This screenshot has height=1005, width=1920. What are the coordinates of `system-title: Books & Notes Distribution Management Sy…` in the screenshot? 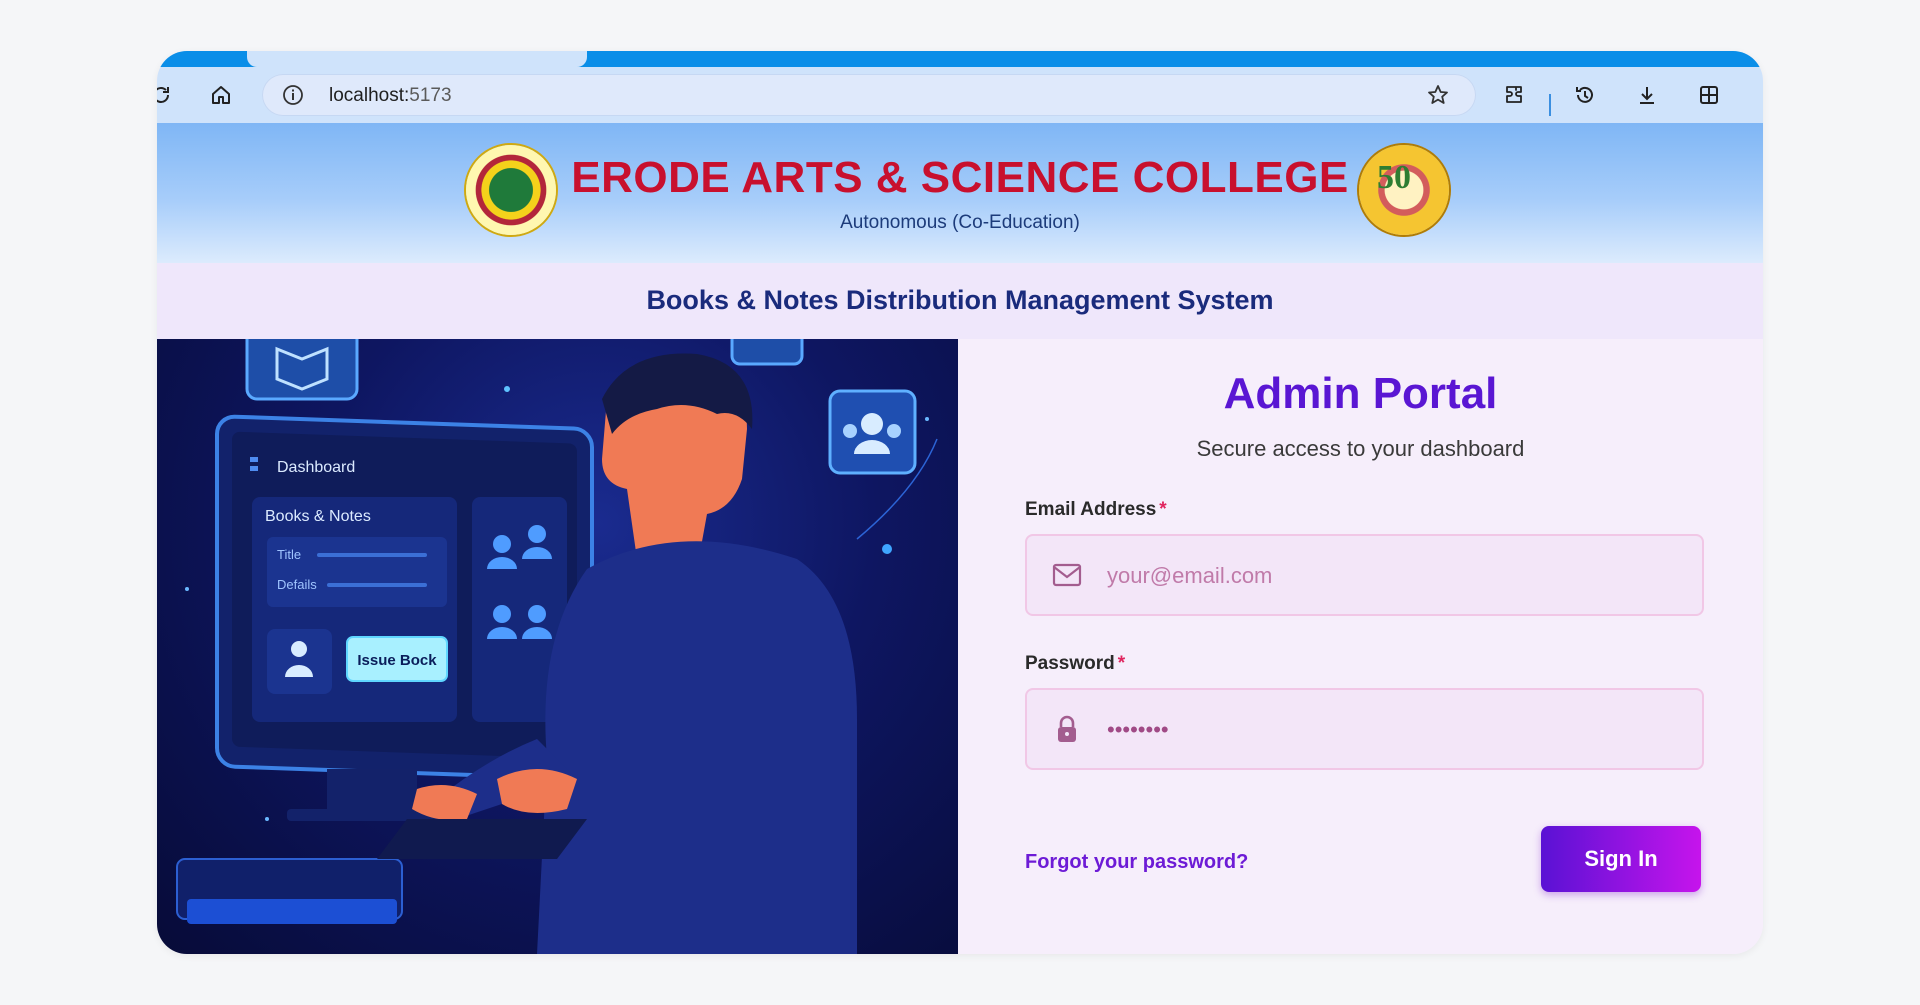 It's located at (960, 300).